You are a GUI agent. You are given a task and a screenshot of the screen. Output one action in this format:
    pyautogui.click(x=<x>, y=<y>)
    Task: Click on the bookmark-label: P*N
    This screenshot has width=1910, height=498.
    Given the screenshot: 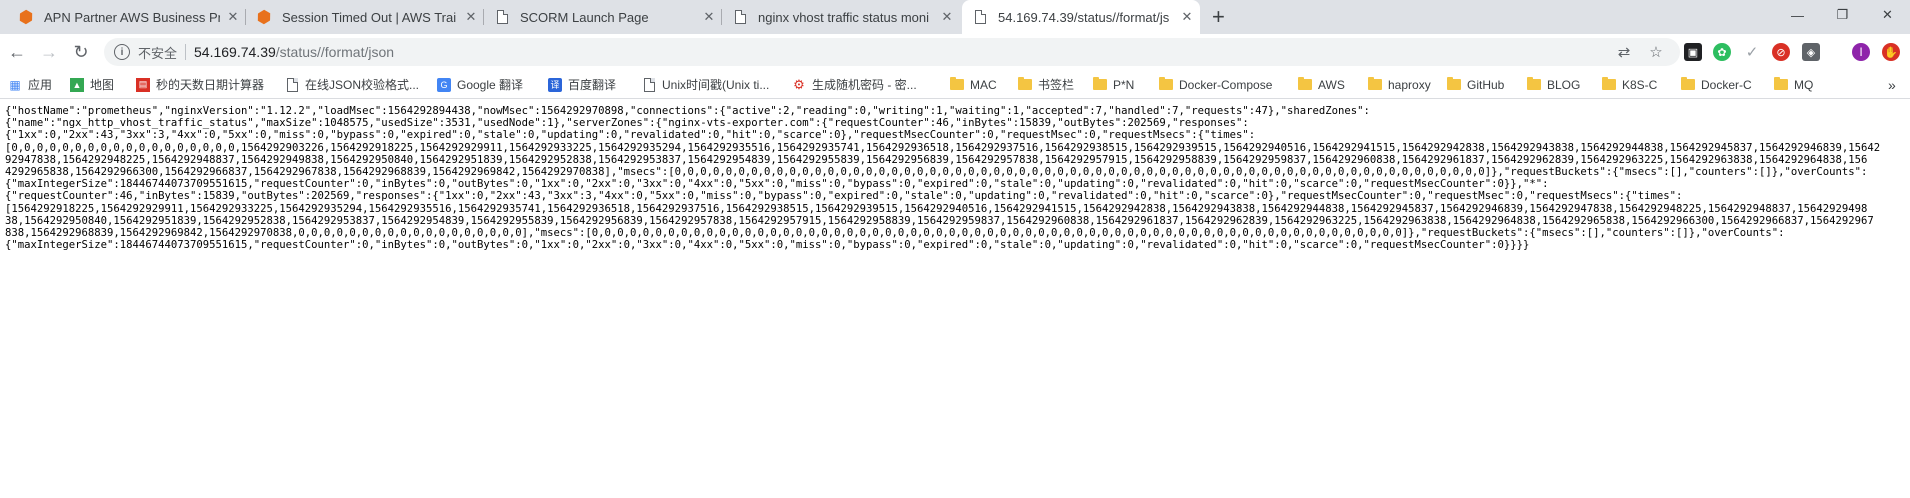 What is the action you would take?
    pyautogui.click(x=1124, y=84)
    